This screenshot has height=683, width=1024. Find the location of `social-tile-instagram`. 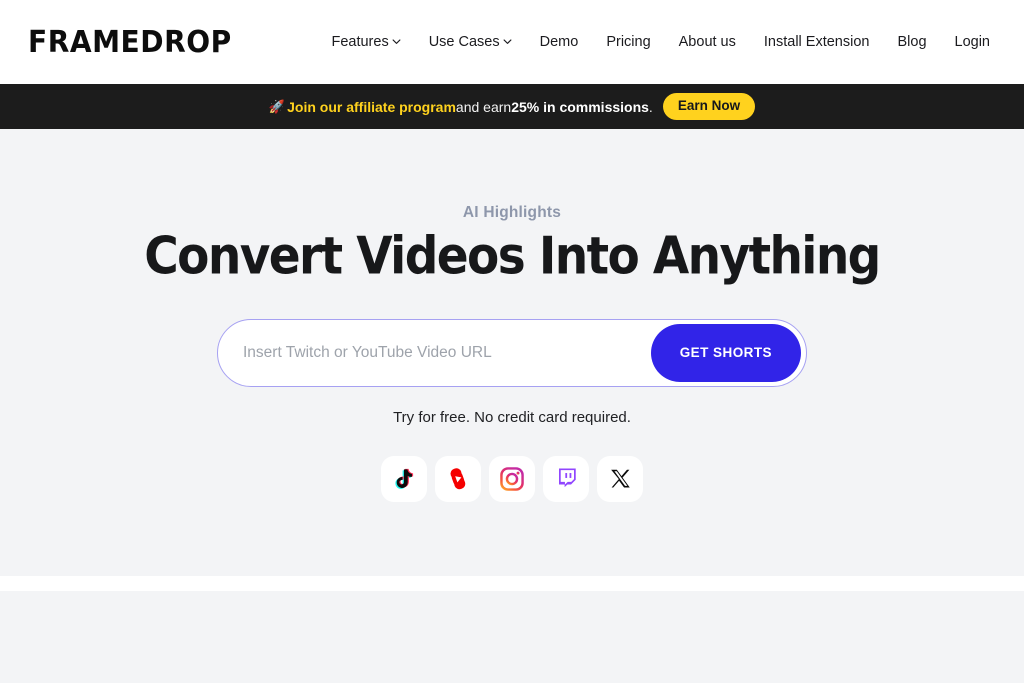

social-tile-instagram is located at coordinates (512, 478).